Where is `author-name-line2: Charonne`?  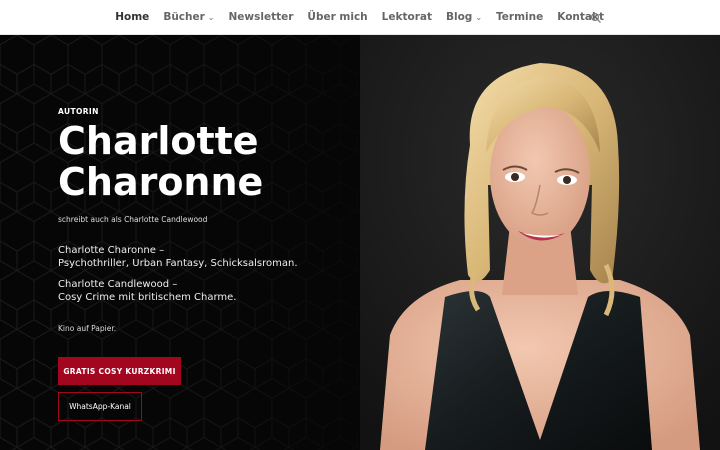
author-name-line2: Charonne is located at coordinates (161, 182).